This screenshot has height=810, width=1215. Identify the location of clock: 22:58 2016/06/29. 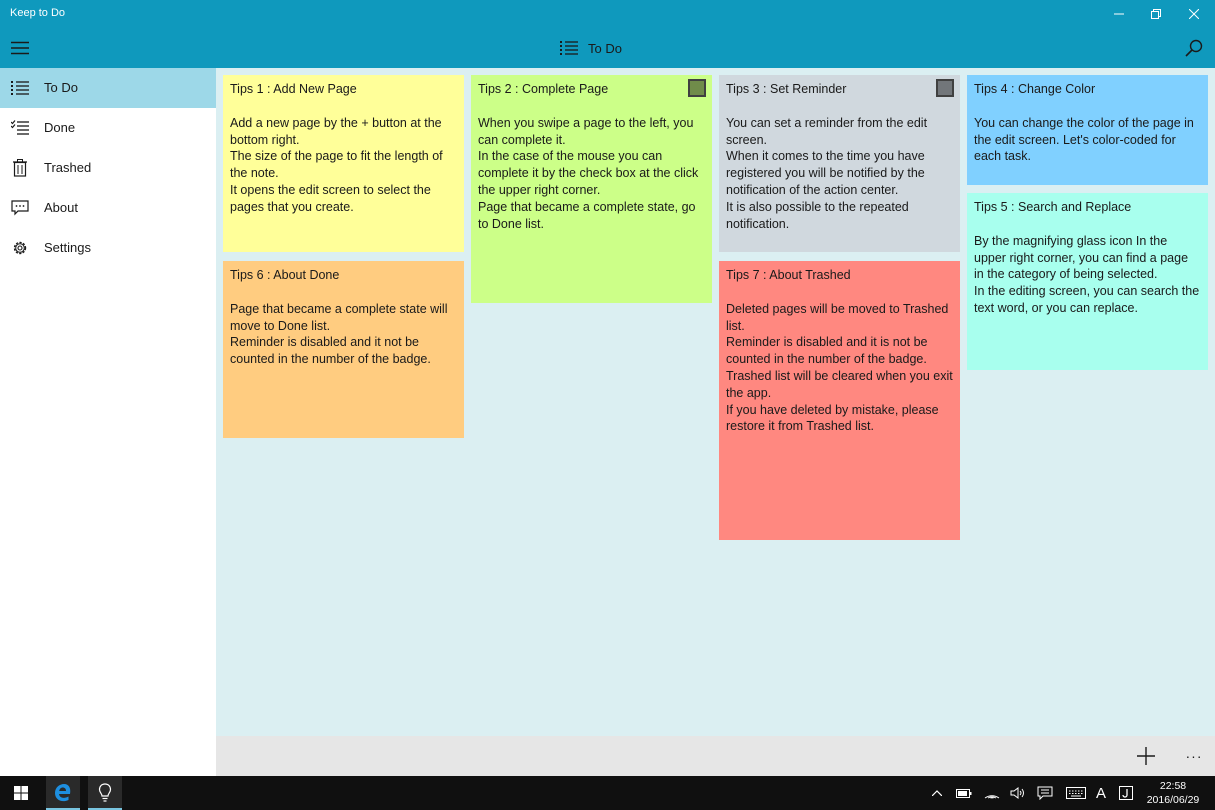
(1173, 793).